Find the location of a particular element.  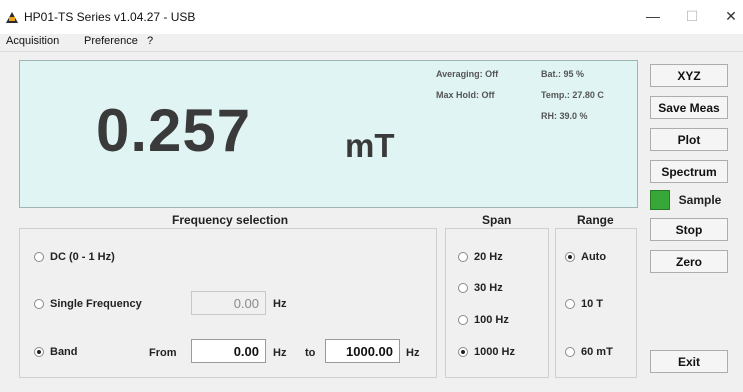

band-to-input is located at coordinates (362, 351).